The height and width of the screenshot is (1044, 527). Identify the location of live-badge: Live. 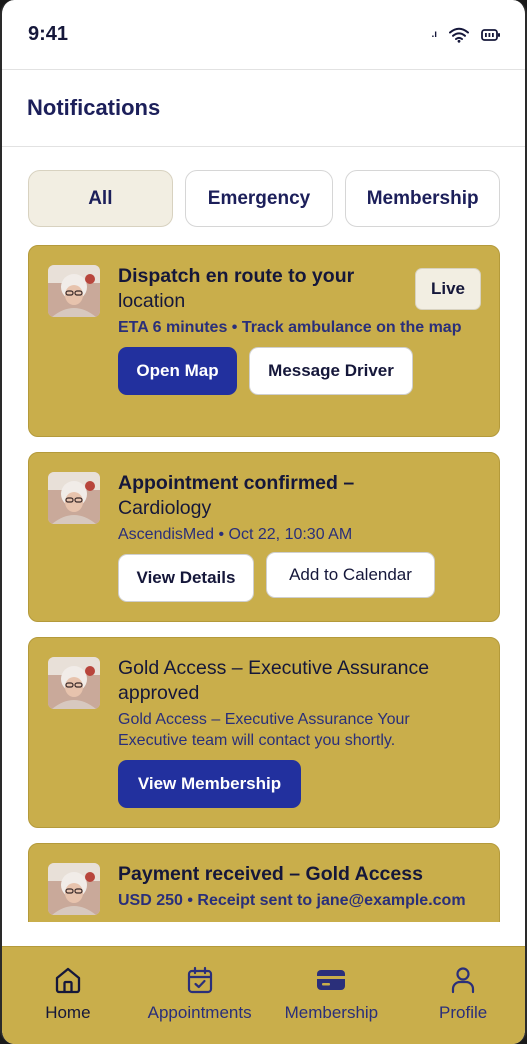
(447, 289).